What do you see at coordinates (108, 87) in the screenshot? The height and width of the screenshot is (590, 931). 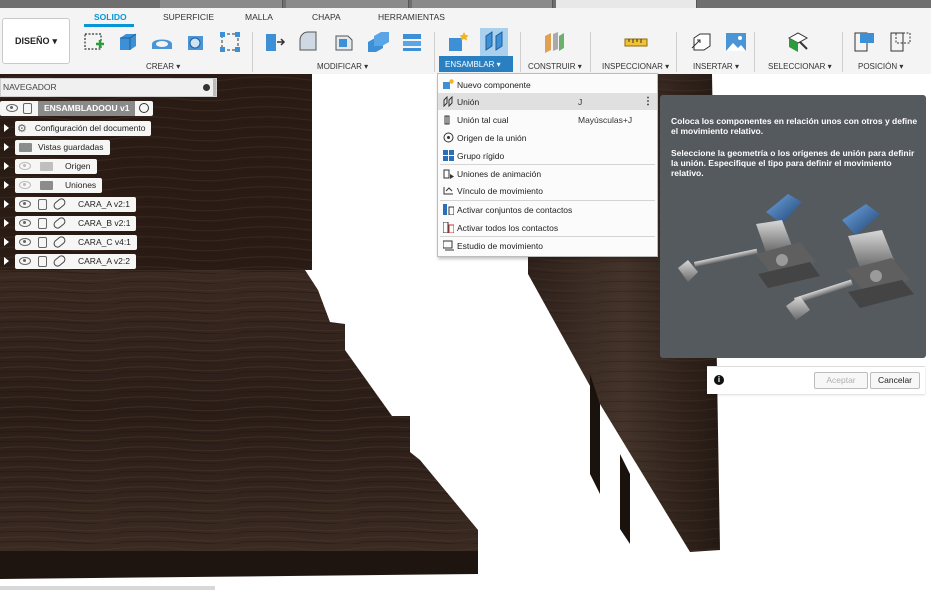 I see `navigator-header: NAVEGADOR` at bounding box center [108, 87].